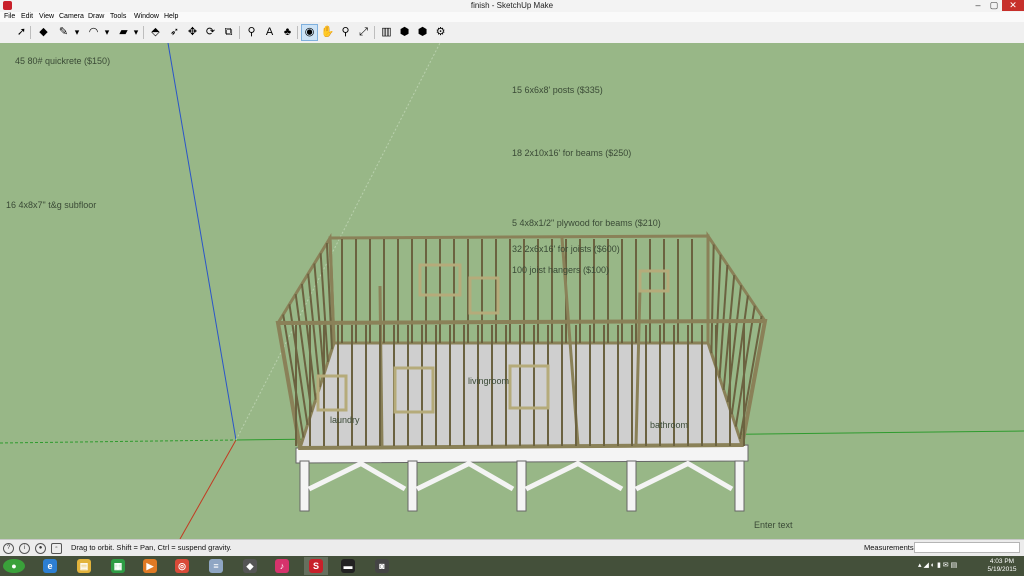 The height and width of the screenshot is (576, 1024). I want to click on move-tool: ✥, so click(192, 32).